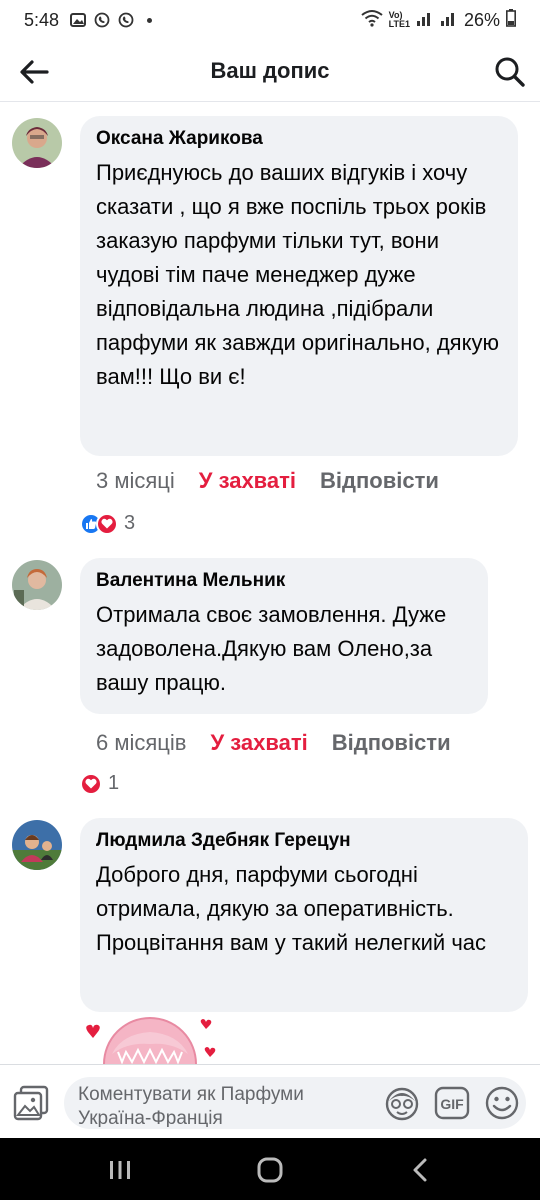 Image resolution: width=540 pixels, height=1200 pixels. I want to click on volte-icon: Vo) LTE1, so click(399, 19).